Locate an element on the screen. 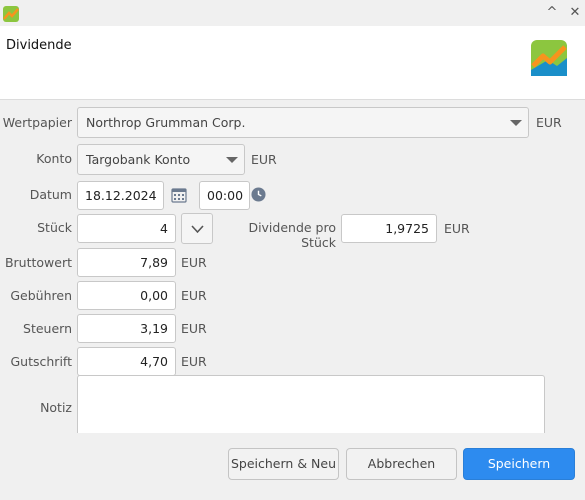 This screenshot has width=585, height=500. fees-label: Gebühren is located at coordinates (41, 295).